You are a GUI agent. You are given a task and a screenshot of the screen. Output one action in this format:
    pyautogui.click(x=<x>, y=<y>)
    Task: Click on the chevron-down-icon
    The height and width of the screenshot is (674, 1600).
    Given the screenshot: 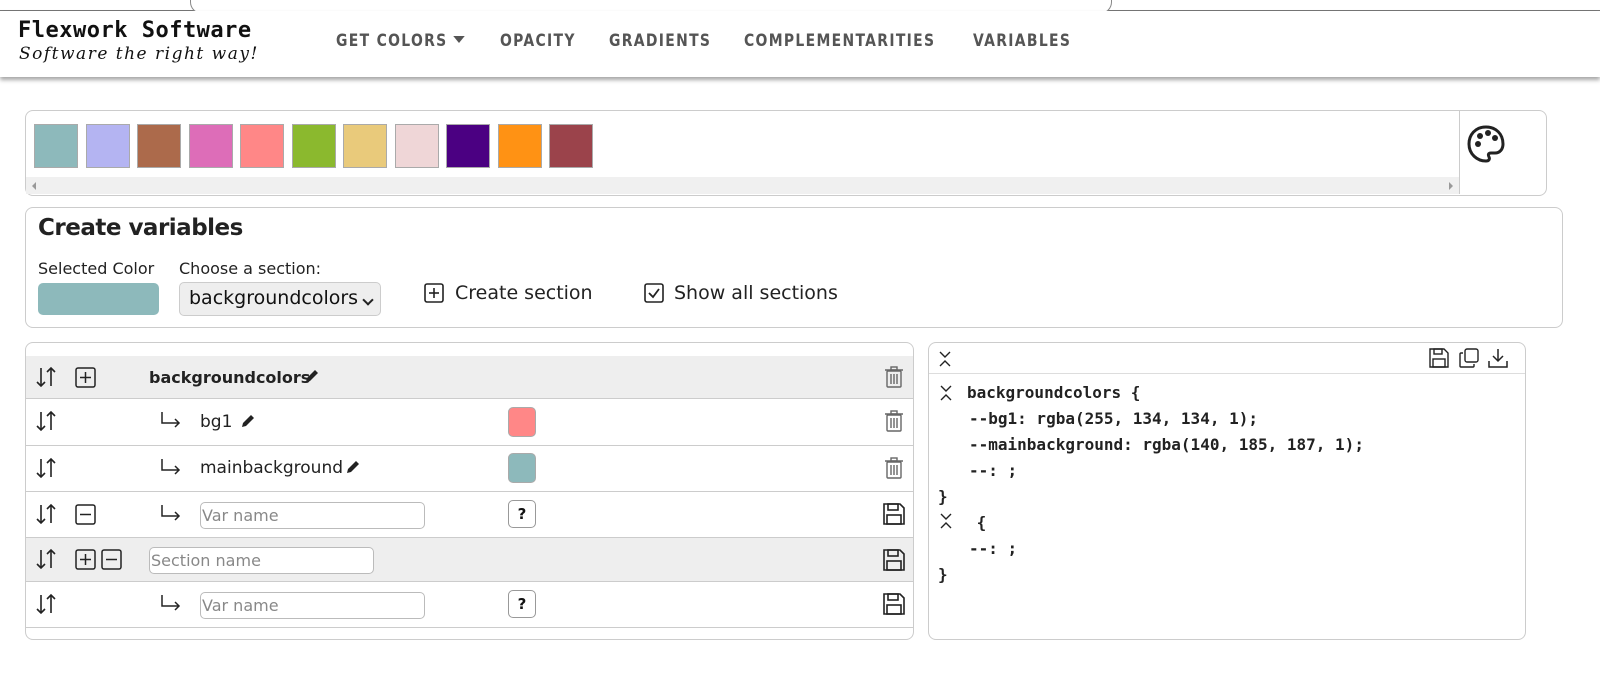 What is the action you would take?
    pyautogui.click(x=368, y=300)
    